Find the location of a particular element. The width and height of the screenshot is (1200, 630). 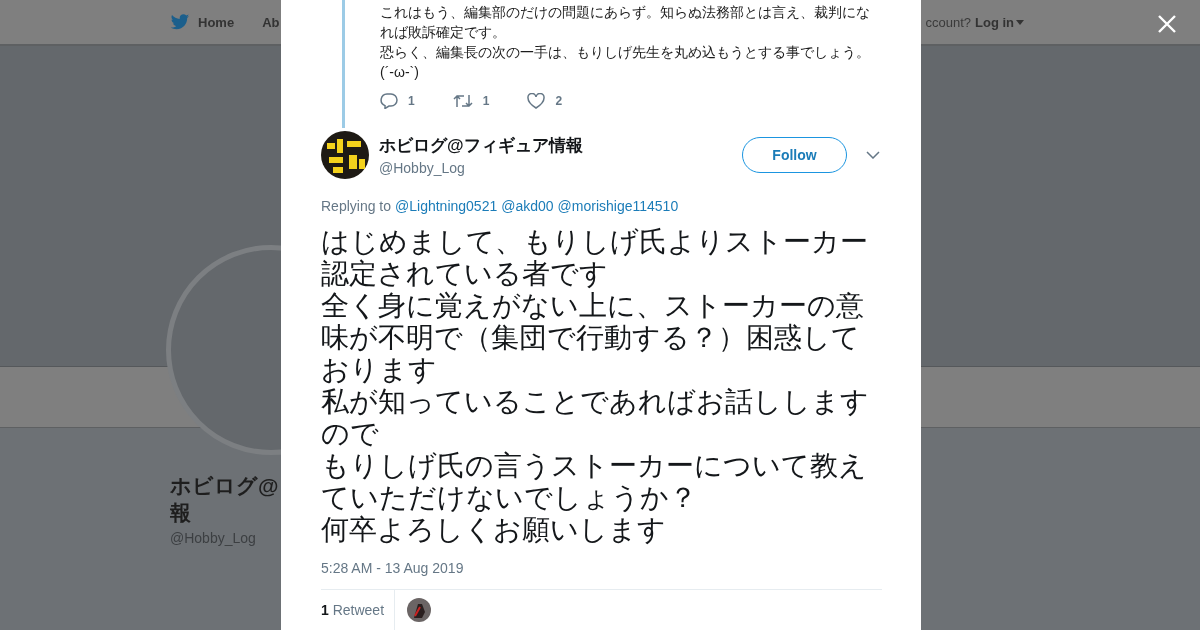

account-prompt: ccount? is located at coordinates (948, 22).